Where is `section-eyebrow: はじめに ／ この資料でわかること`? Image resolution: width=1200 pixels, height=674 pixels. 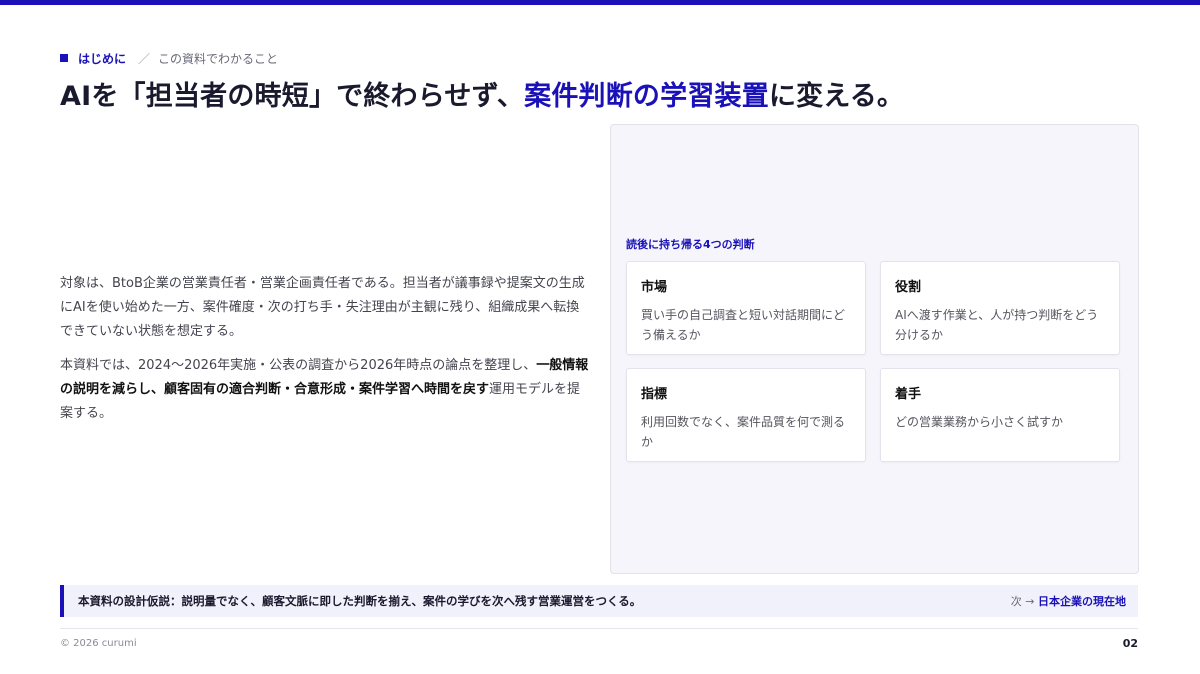
section-eyebrow: はじめに ／ この資料でわかること is located at coordinates (169, 58).